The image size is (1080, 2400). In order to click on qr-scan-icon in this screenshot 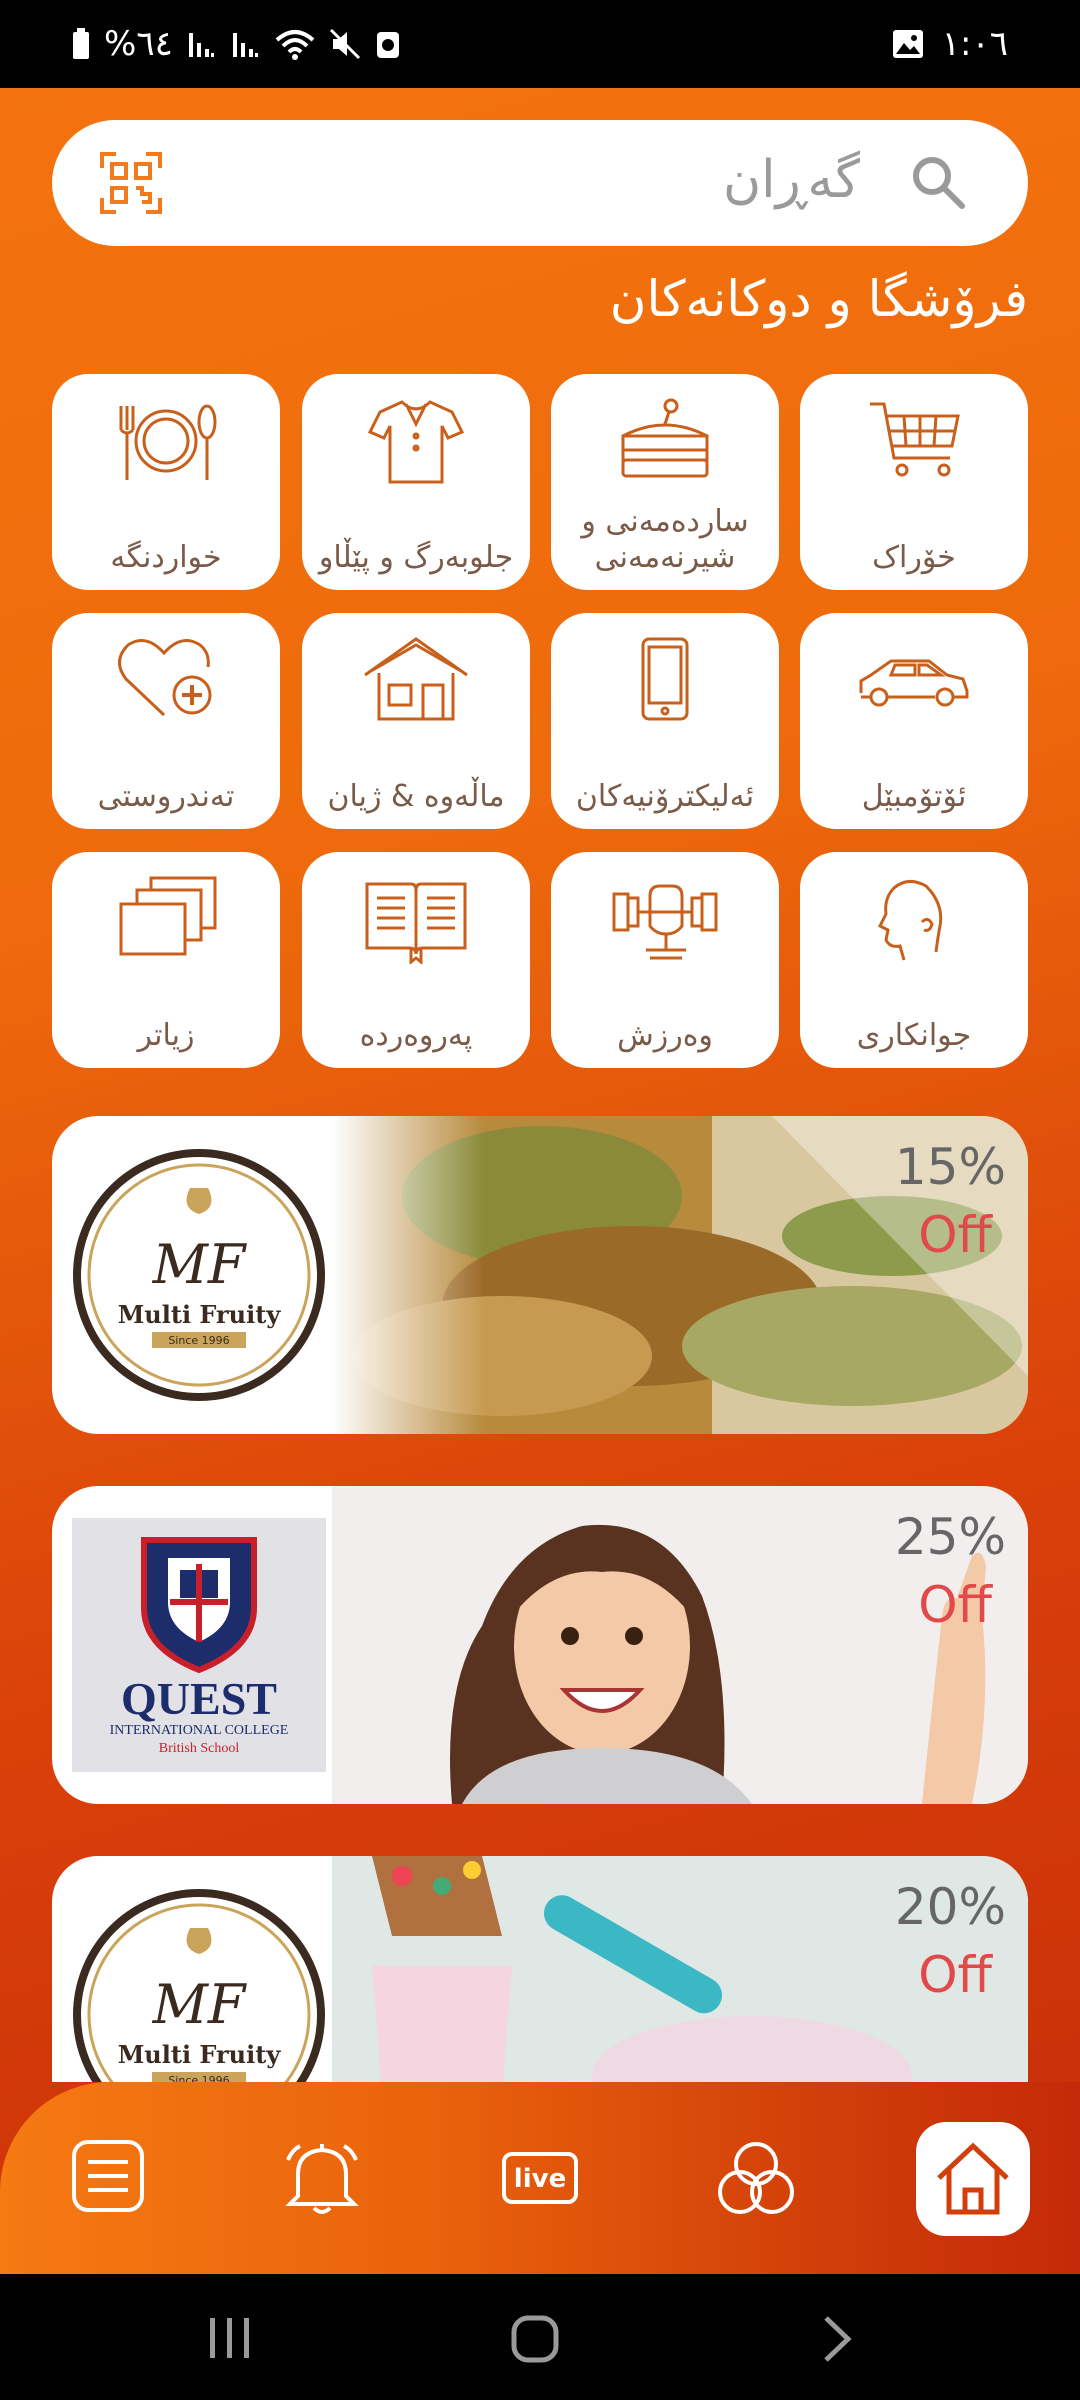, I will do `click(131, 183)`.